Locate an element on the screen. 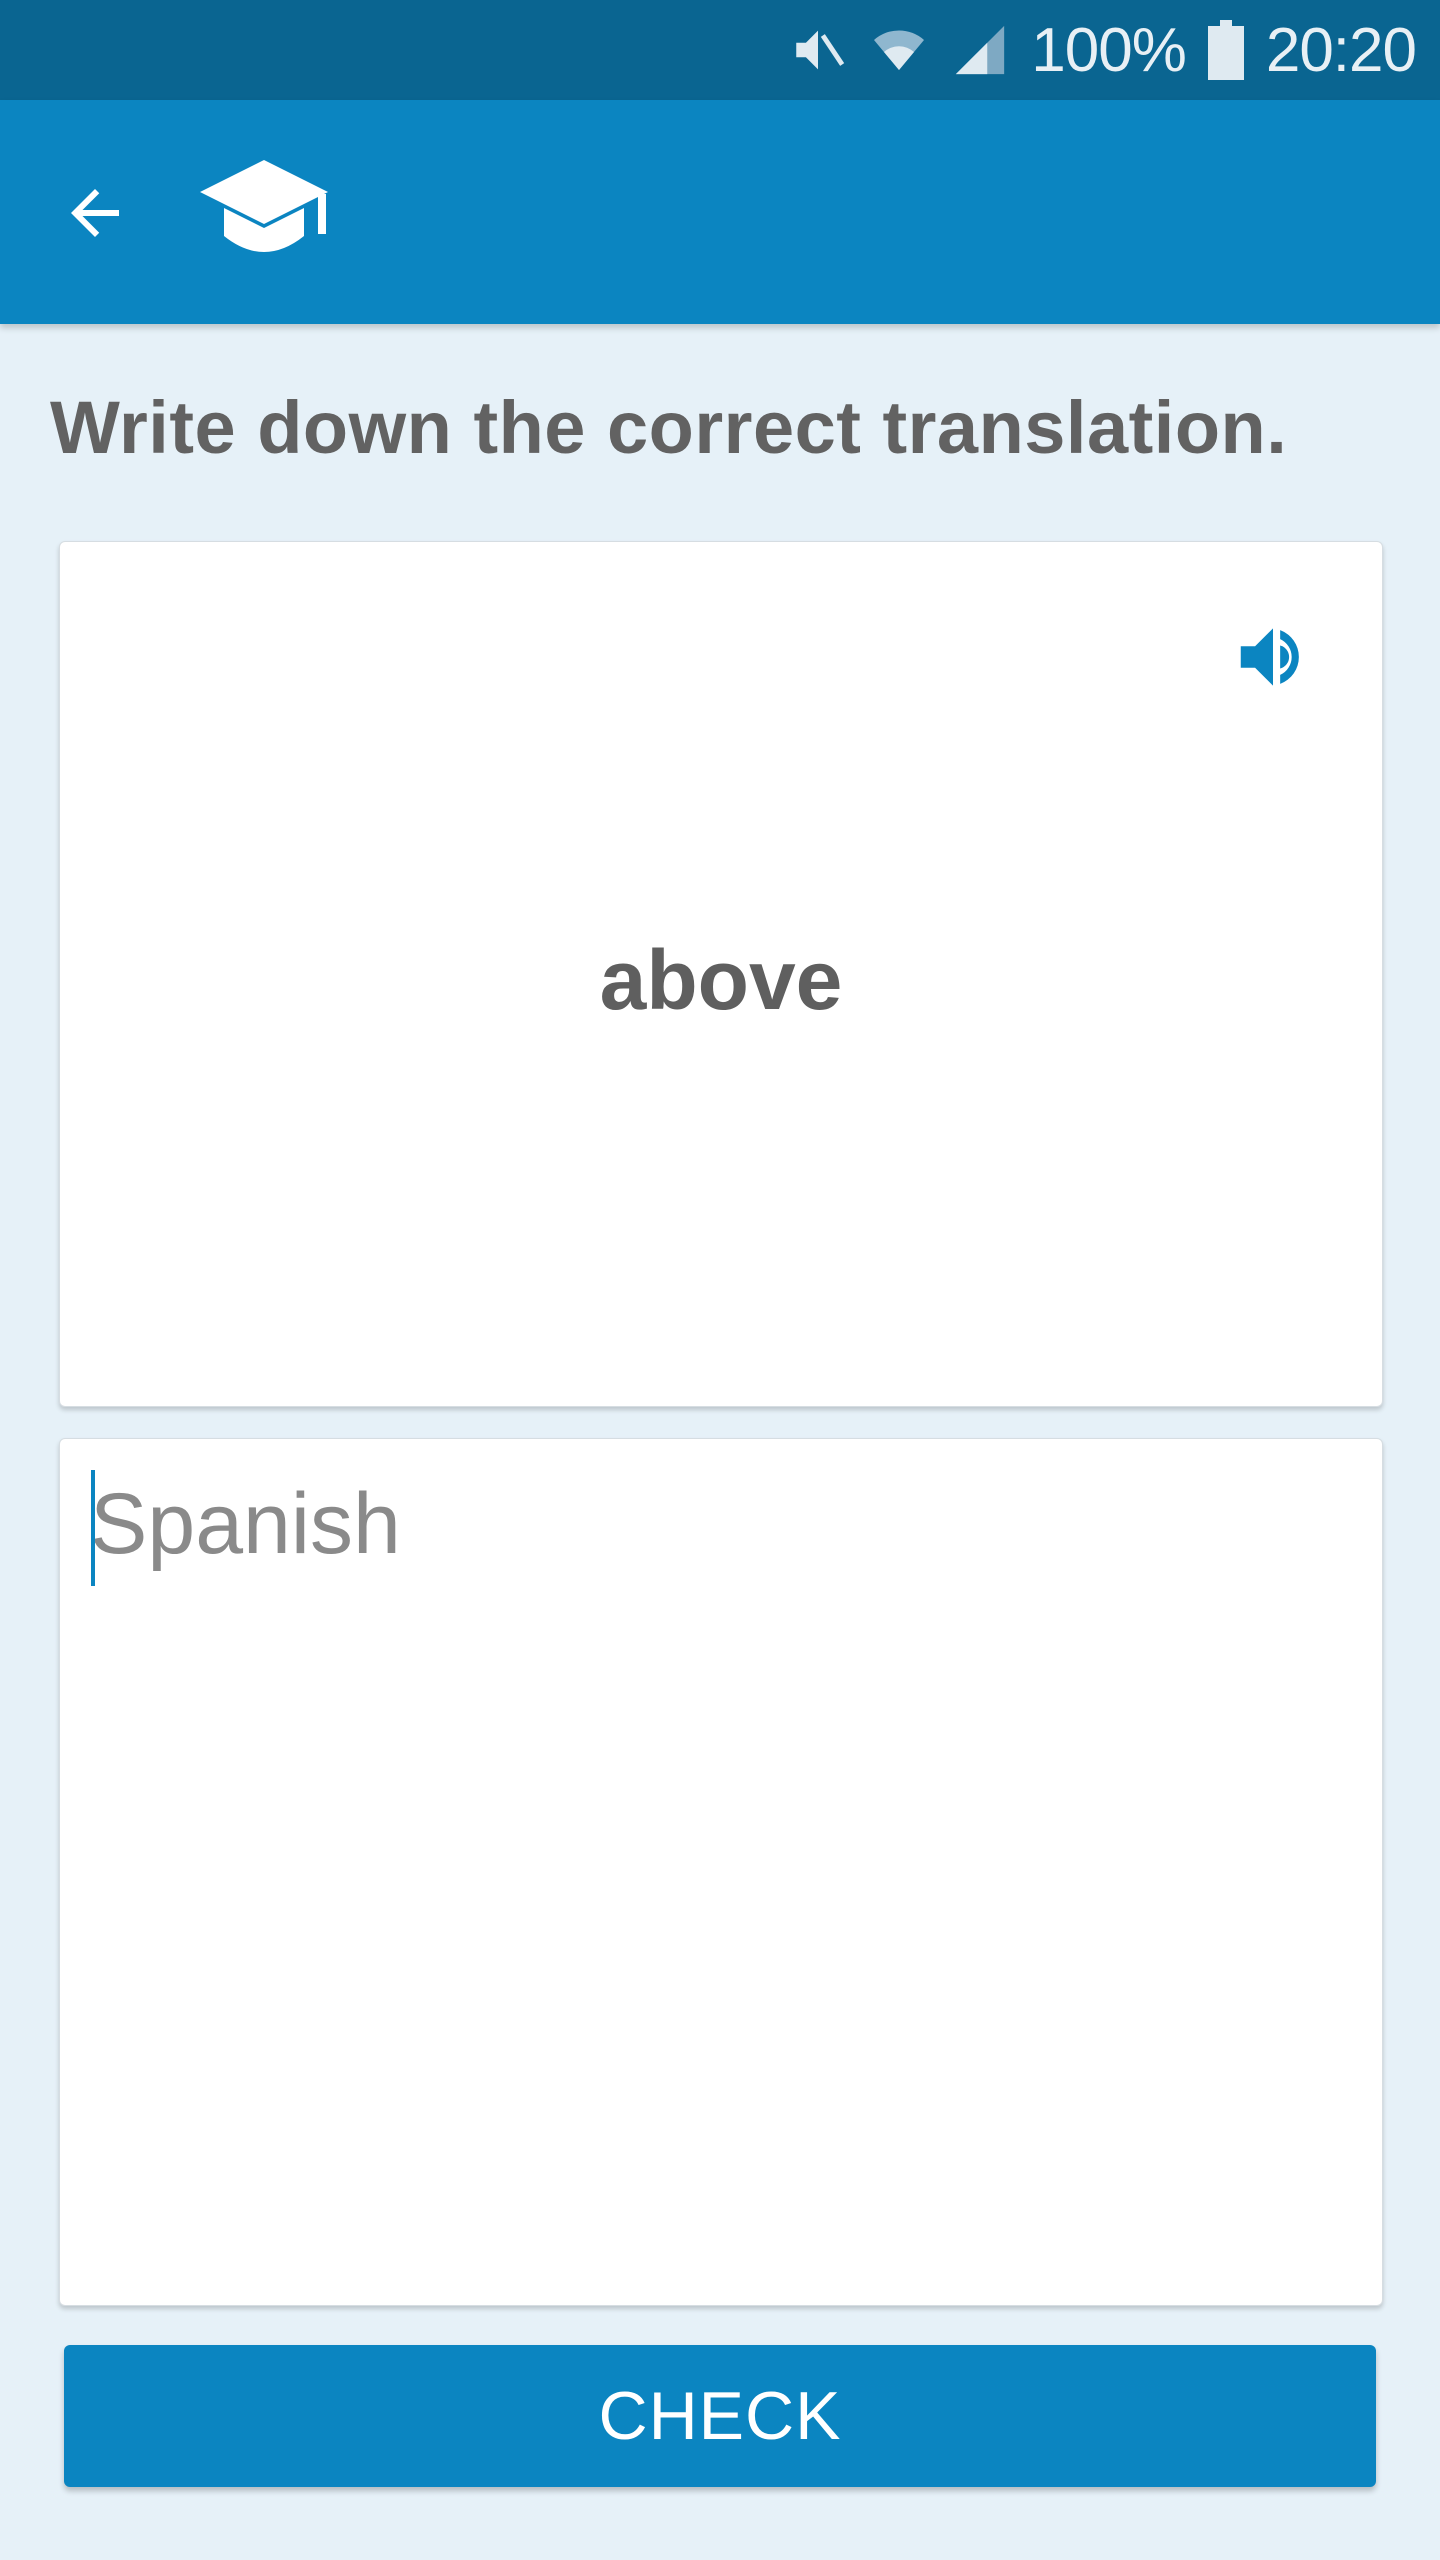 The image size is (1440, 2560). back-button is located at coordinates (95, 215).